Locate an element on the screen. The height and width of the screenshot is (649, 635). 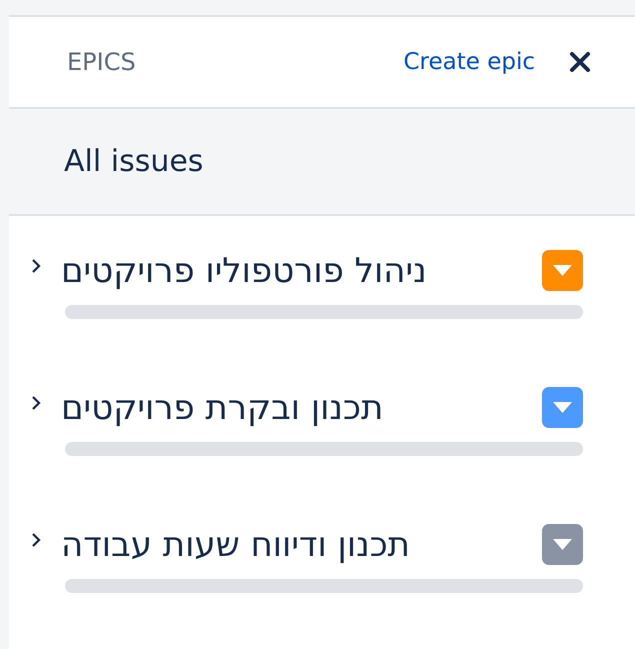
epic-name: תכנון ודיווח שעות עבודה is located at coordinates (291, 544).